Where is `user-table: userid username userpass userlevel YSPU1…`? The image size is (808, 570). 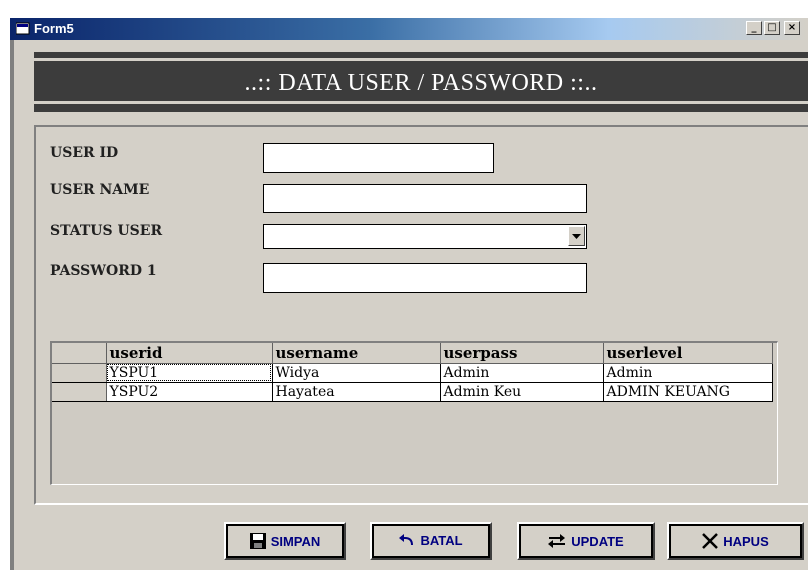 user-table: userid username userpass userlevel YSPU1… is located at coordinates (412, 372).